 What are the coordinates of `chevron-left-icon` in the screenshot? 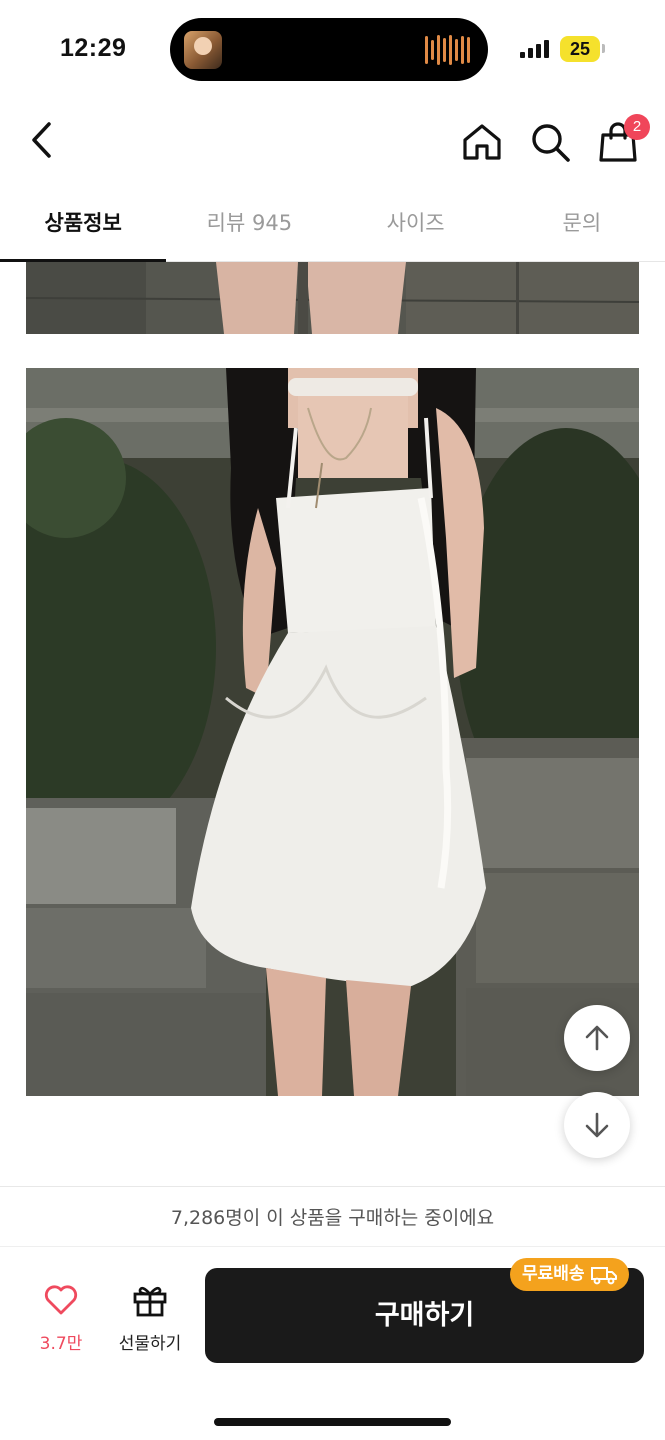 It's located at (41, 140).